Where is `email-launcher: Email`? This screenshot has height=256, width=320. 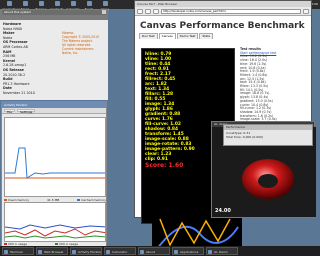
email-launcher: Email is located at coordinates (25, 6).